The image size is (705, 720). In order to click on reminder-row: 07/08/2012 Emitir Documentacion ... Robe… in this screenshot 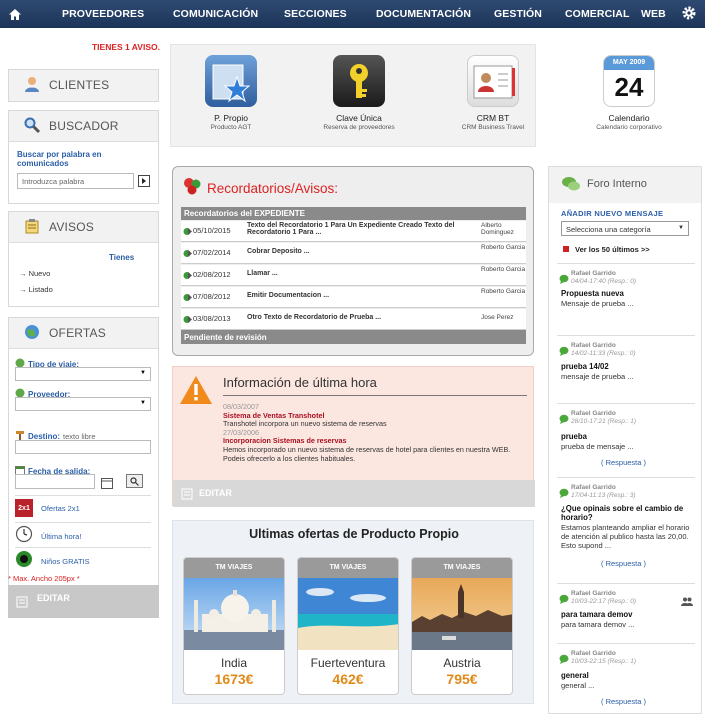, I will do `click(353, 297)`.